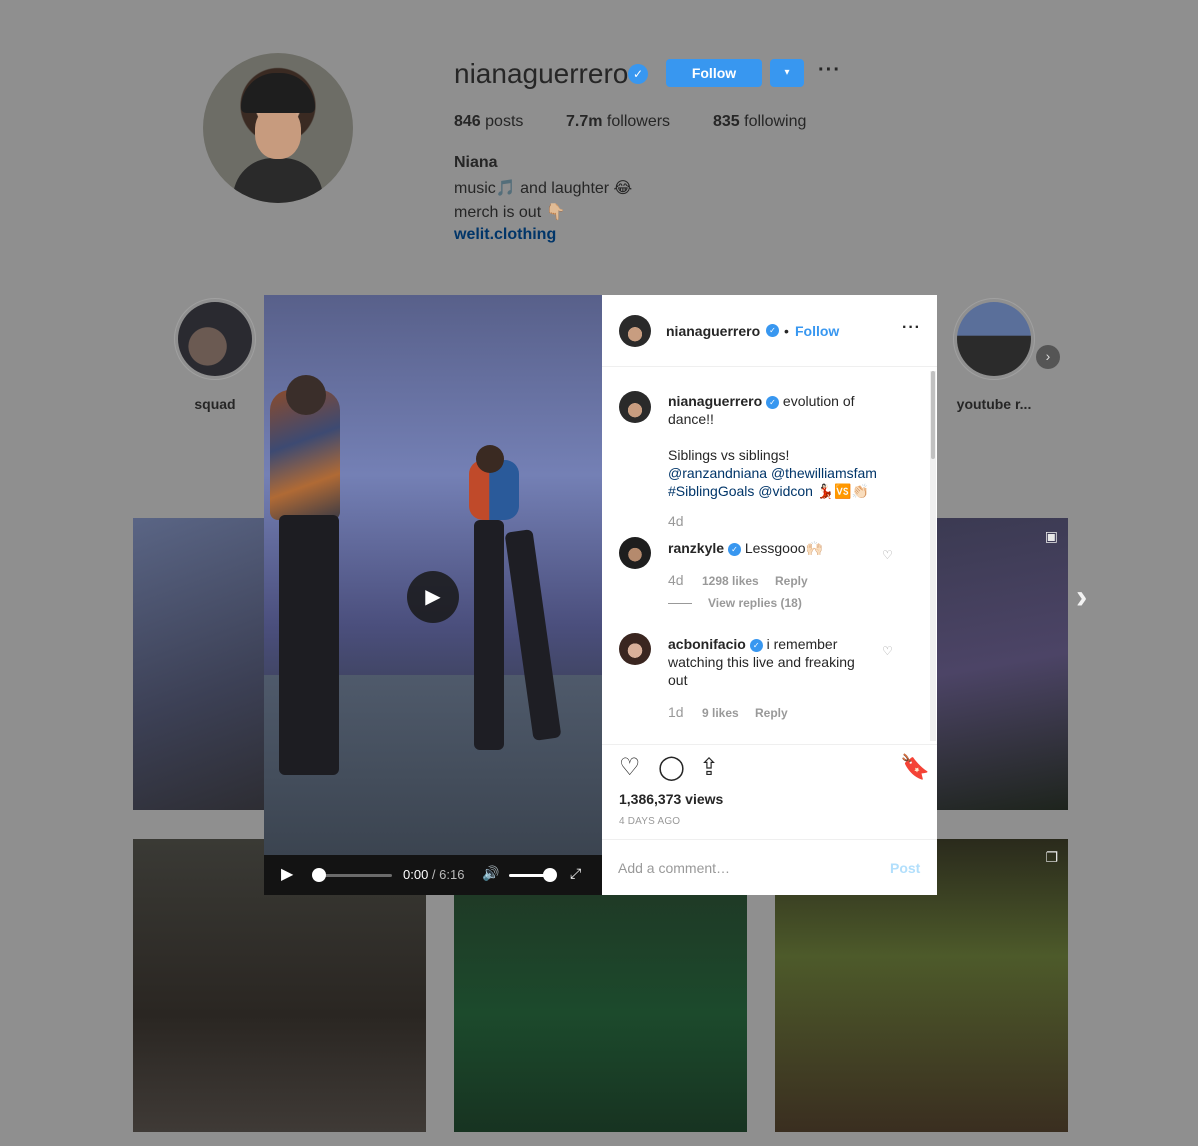  Describe the element at coordinates (1081, 597) in the screenshot. I see `next-post-arrow-icon: ›` at that location.